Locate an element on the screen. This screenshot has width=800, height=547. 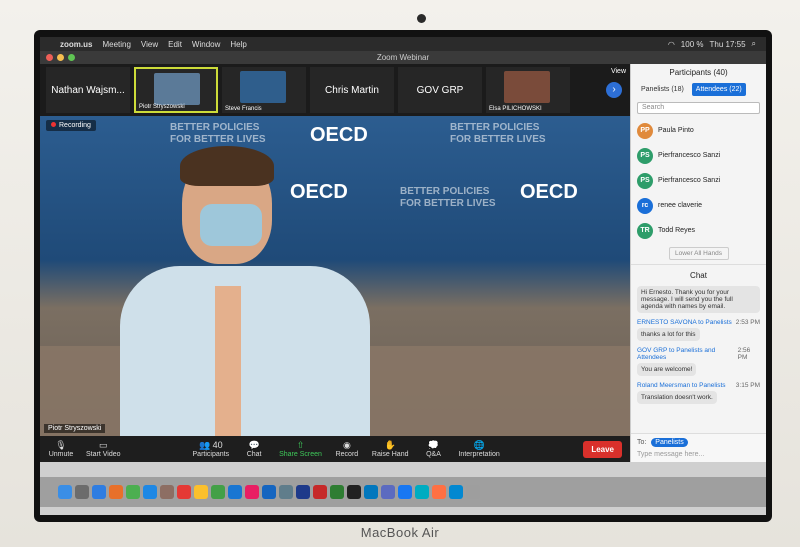
menu-app: zoom.us is located at coordinates (76, 44).